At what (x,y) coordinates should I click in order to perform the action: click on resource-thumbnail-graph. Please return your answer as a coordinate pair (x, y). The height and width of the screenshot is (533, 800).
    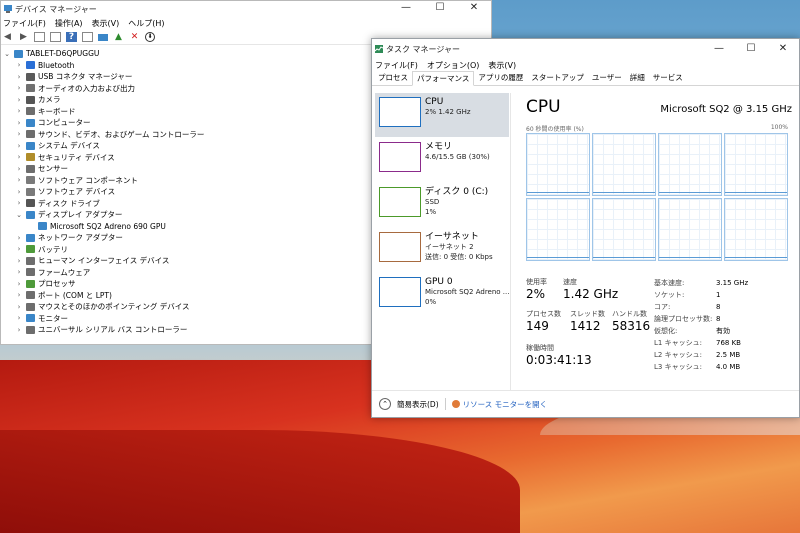
    Looking at the image, I should click on (400, 202).